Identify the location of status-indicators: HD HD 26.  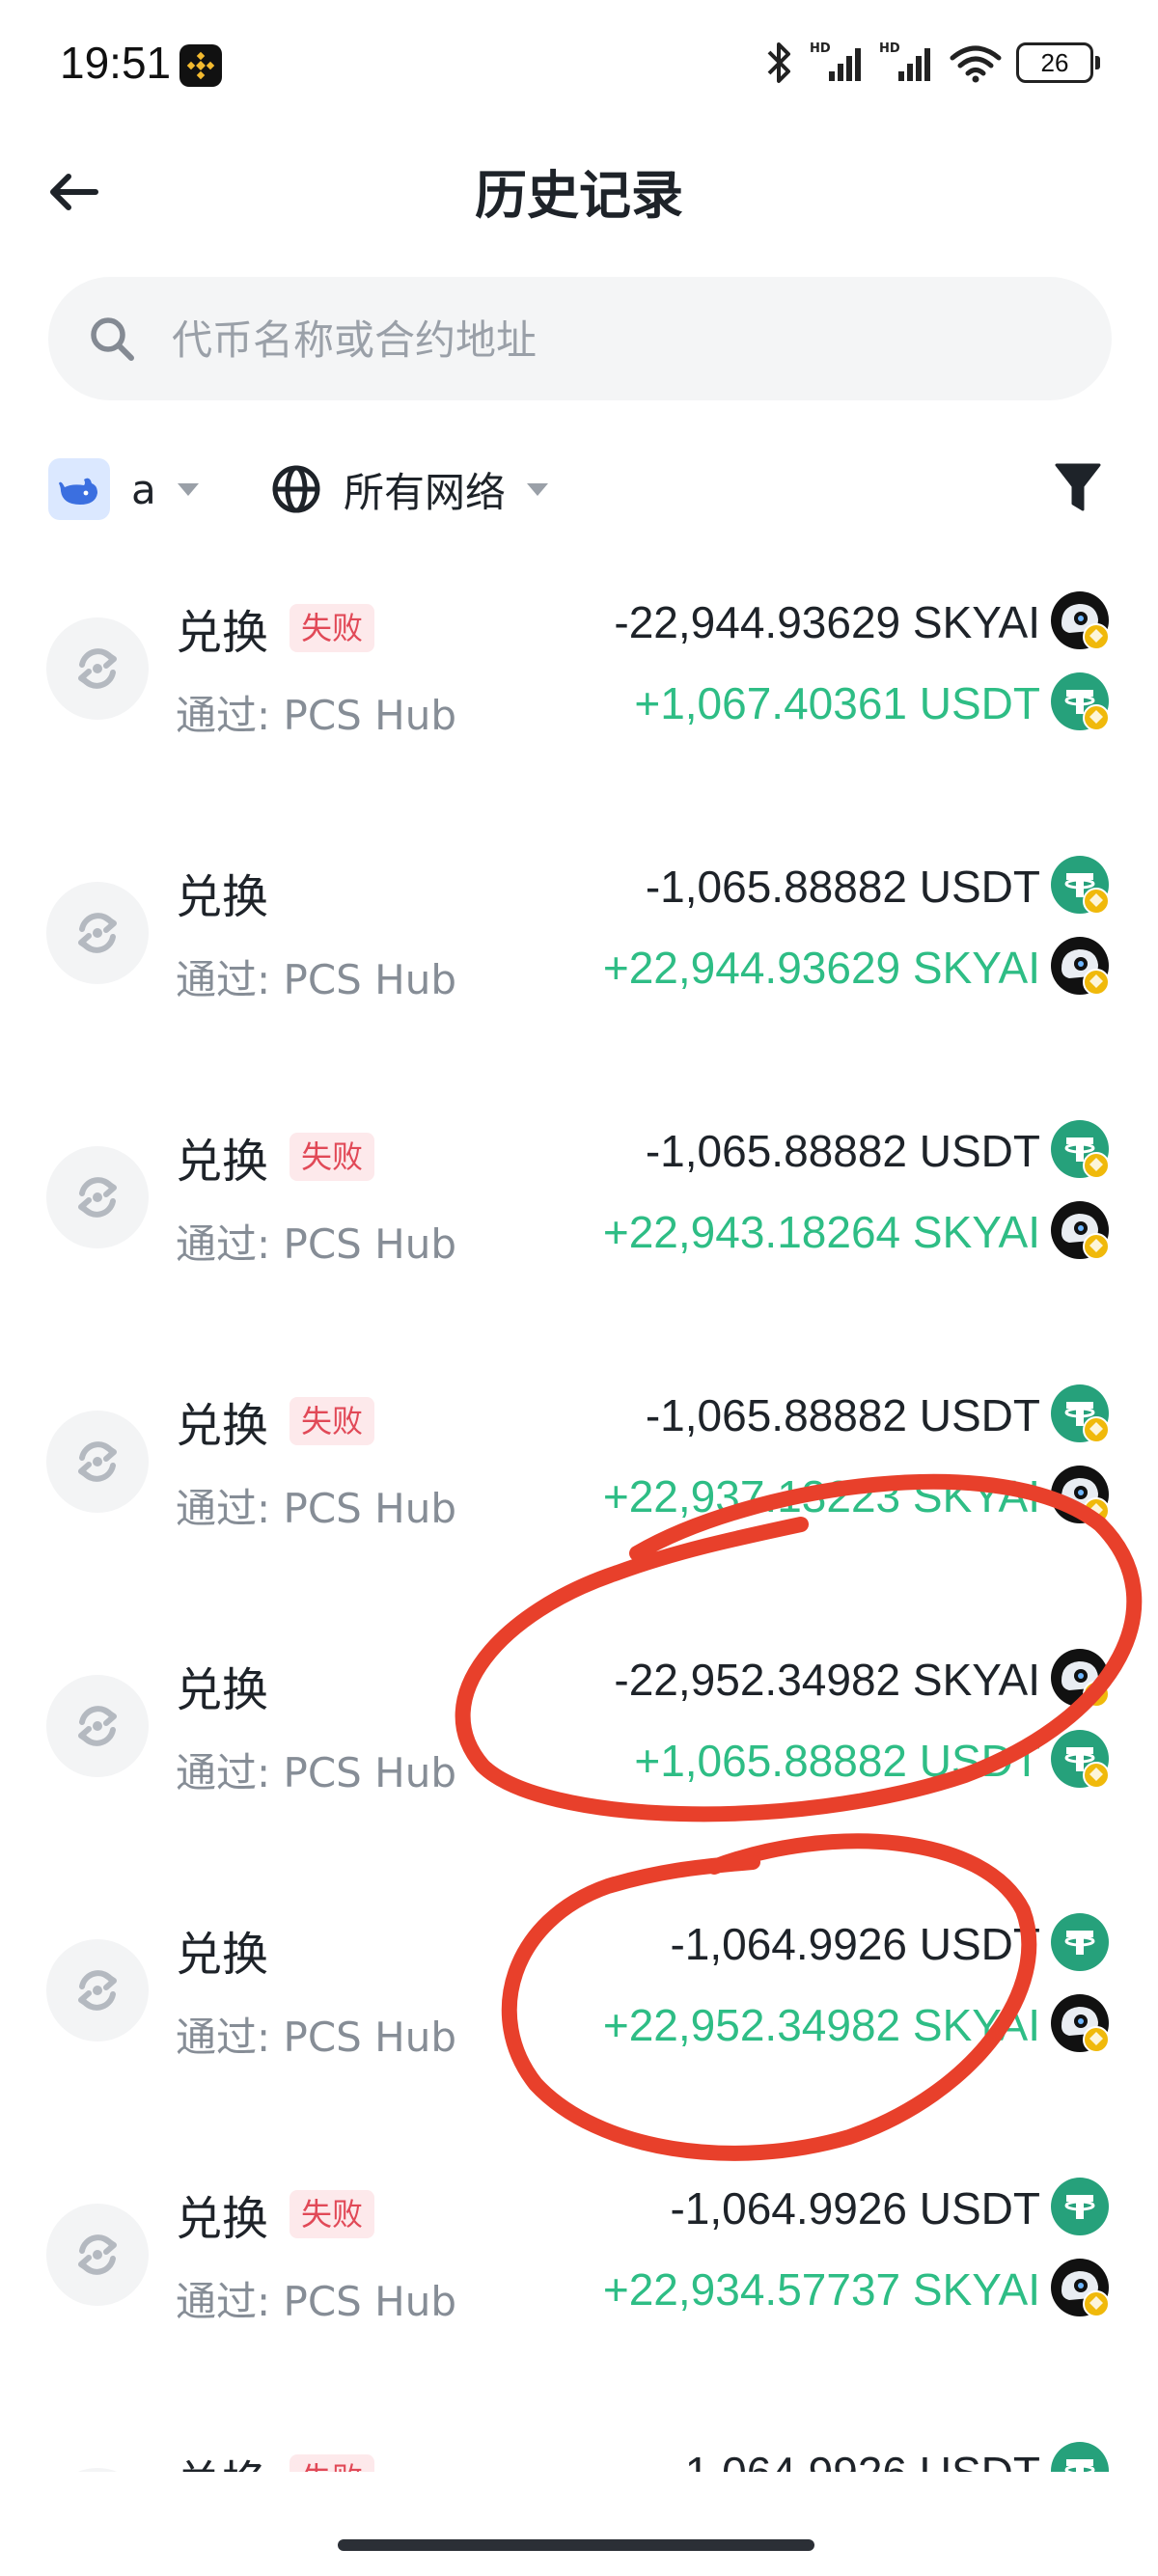
(931, 63).